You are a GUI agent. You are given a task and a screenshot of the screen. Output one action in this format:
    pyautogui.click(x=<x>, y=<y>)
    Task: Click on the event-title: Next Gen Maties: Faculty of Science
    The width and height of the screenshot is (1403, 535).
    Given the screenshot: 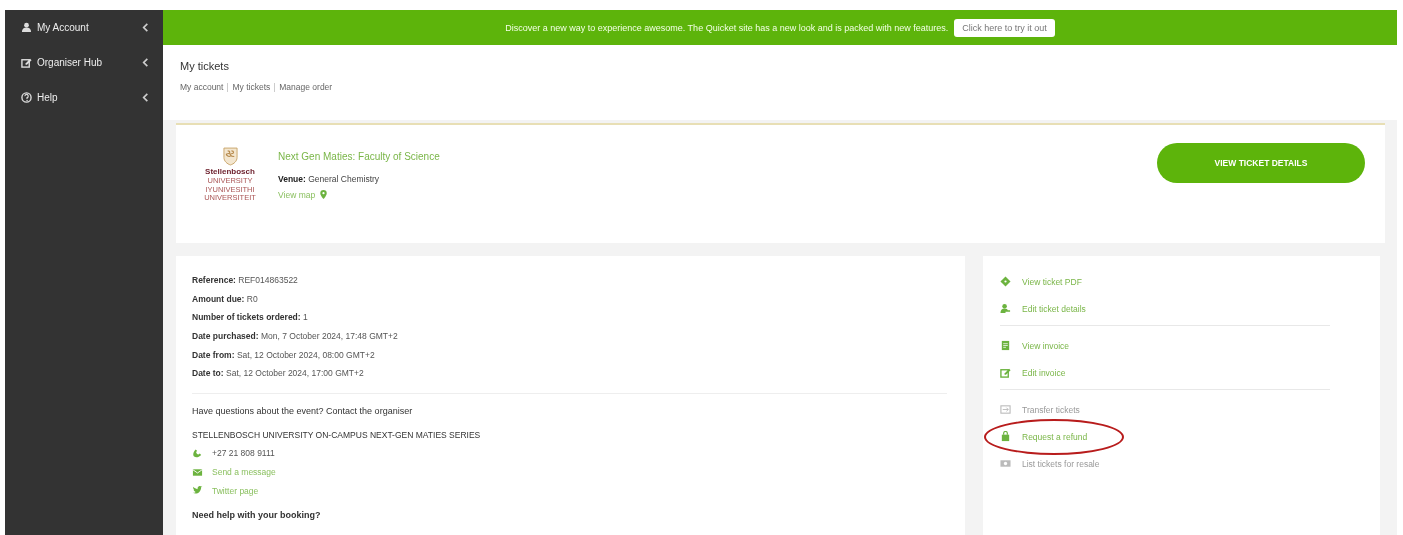 What is the action you would take?
    pyautogui.click(x=717, y=156)
    